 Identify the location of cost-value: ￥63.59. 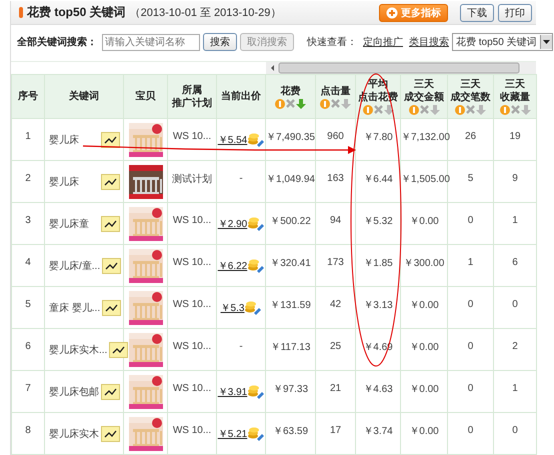
(290, 431).